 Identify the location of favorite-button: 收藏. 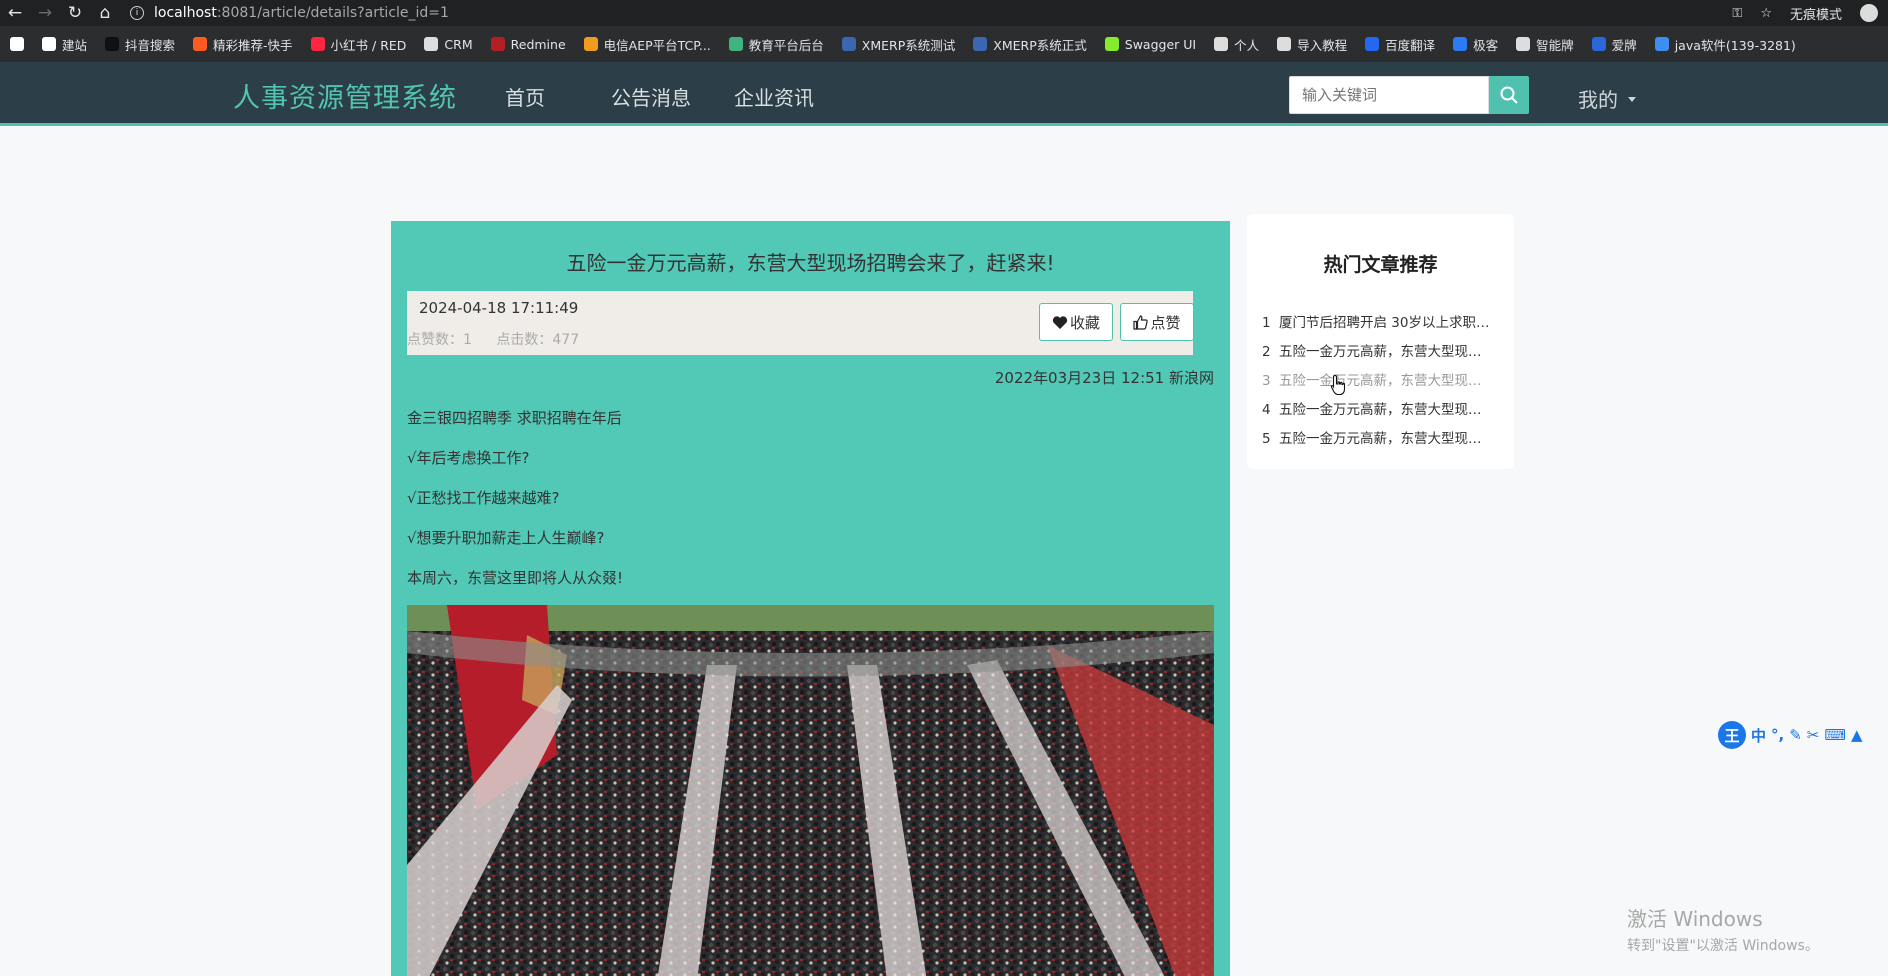
(1076, 322).